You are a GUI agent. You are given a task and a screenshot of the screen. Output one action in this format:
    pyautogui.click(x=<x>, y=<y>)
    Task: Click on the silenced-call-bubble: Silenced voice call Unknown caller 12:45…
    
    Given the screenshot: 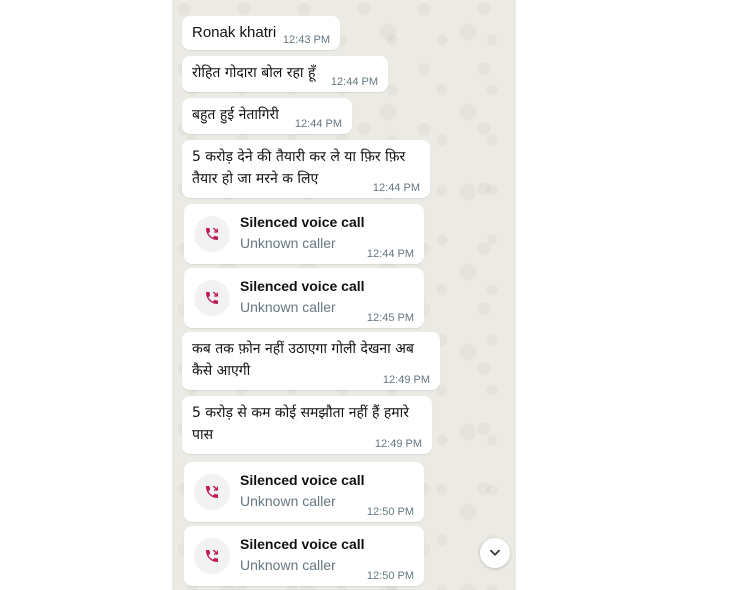 What is the action you would take?
    pyautogui.click(x=304, y=298)
    